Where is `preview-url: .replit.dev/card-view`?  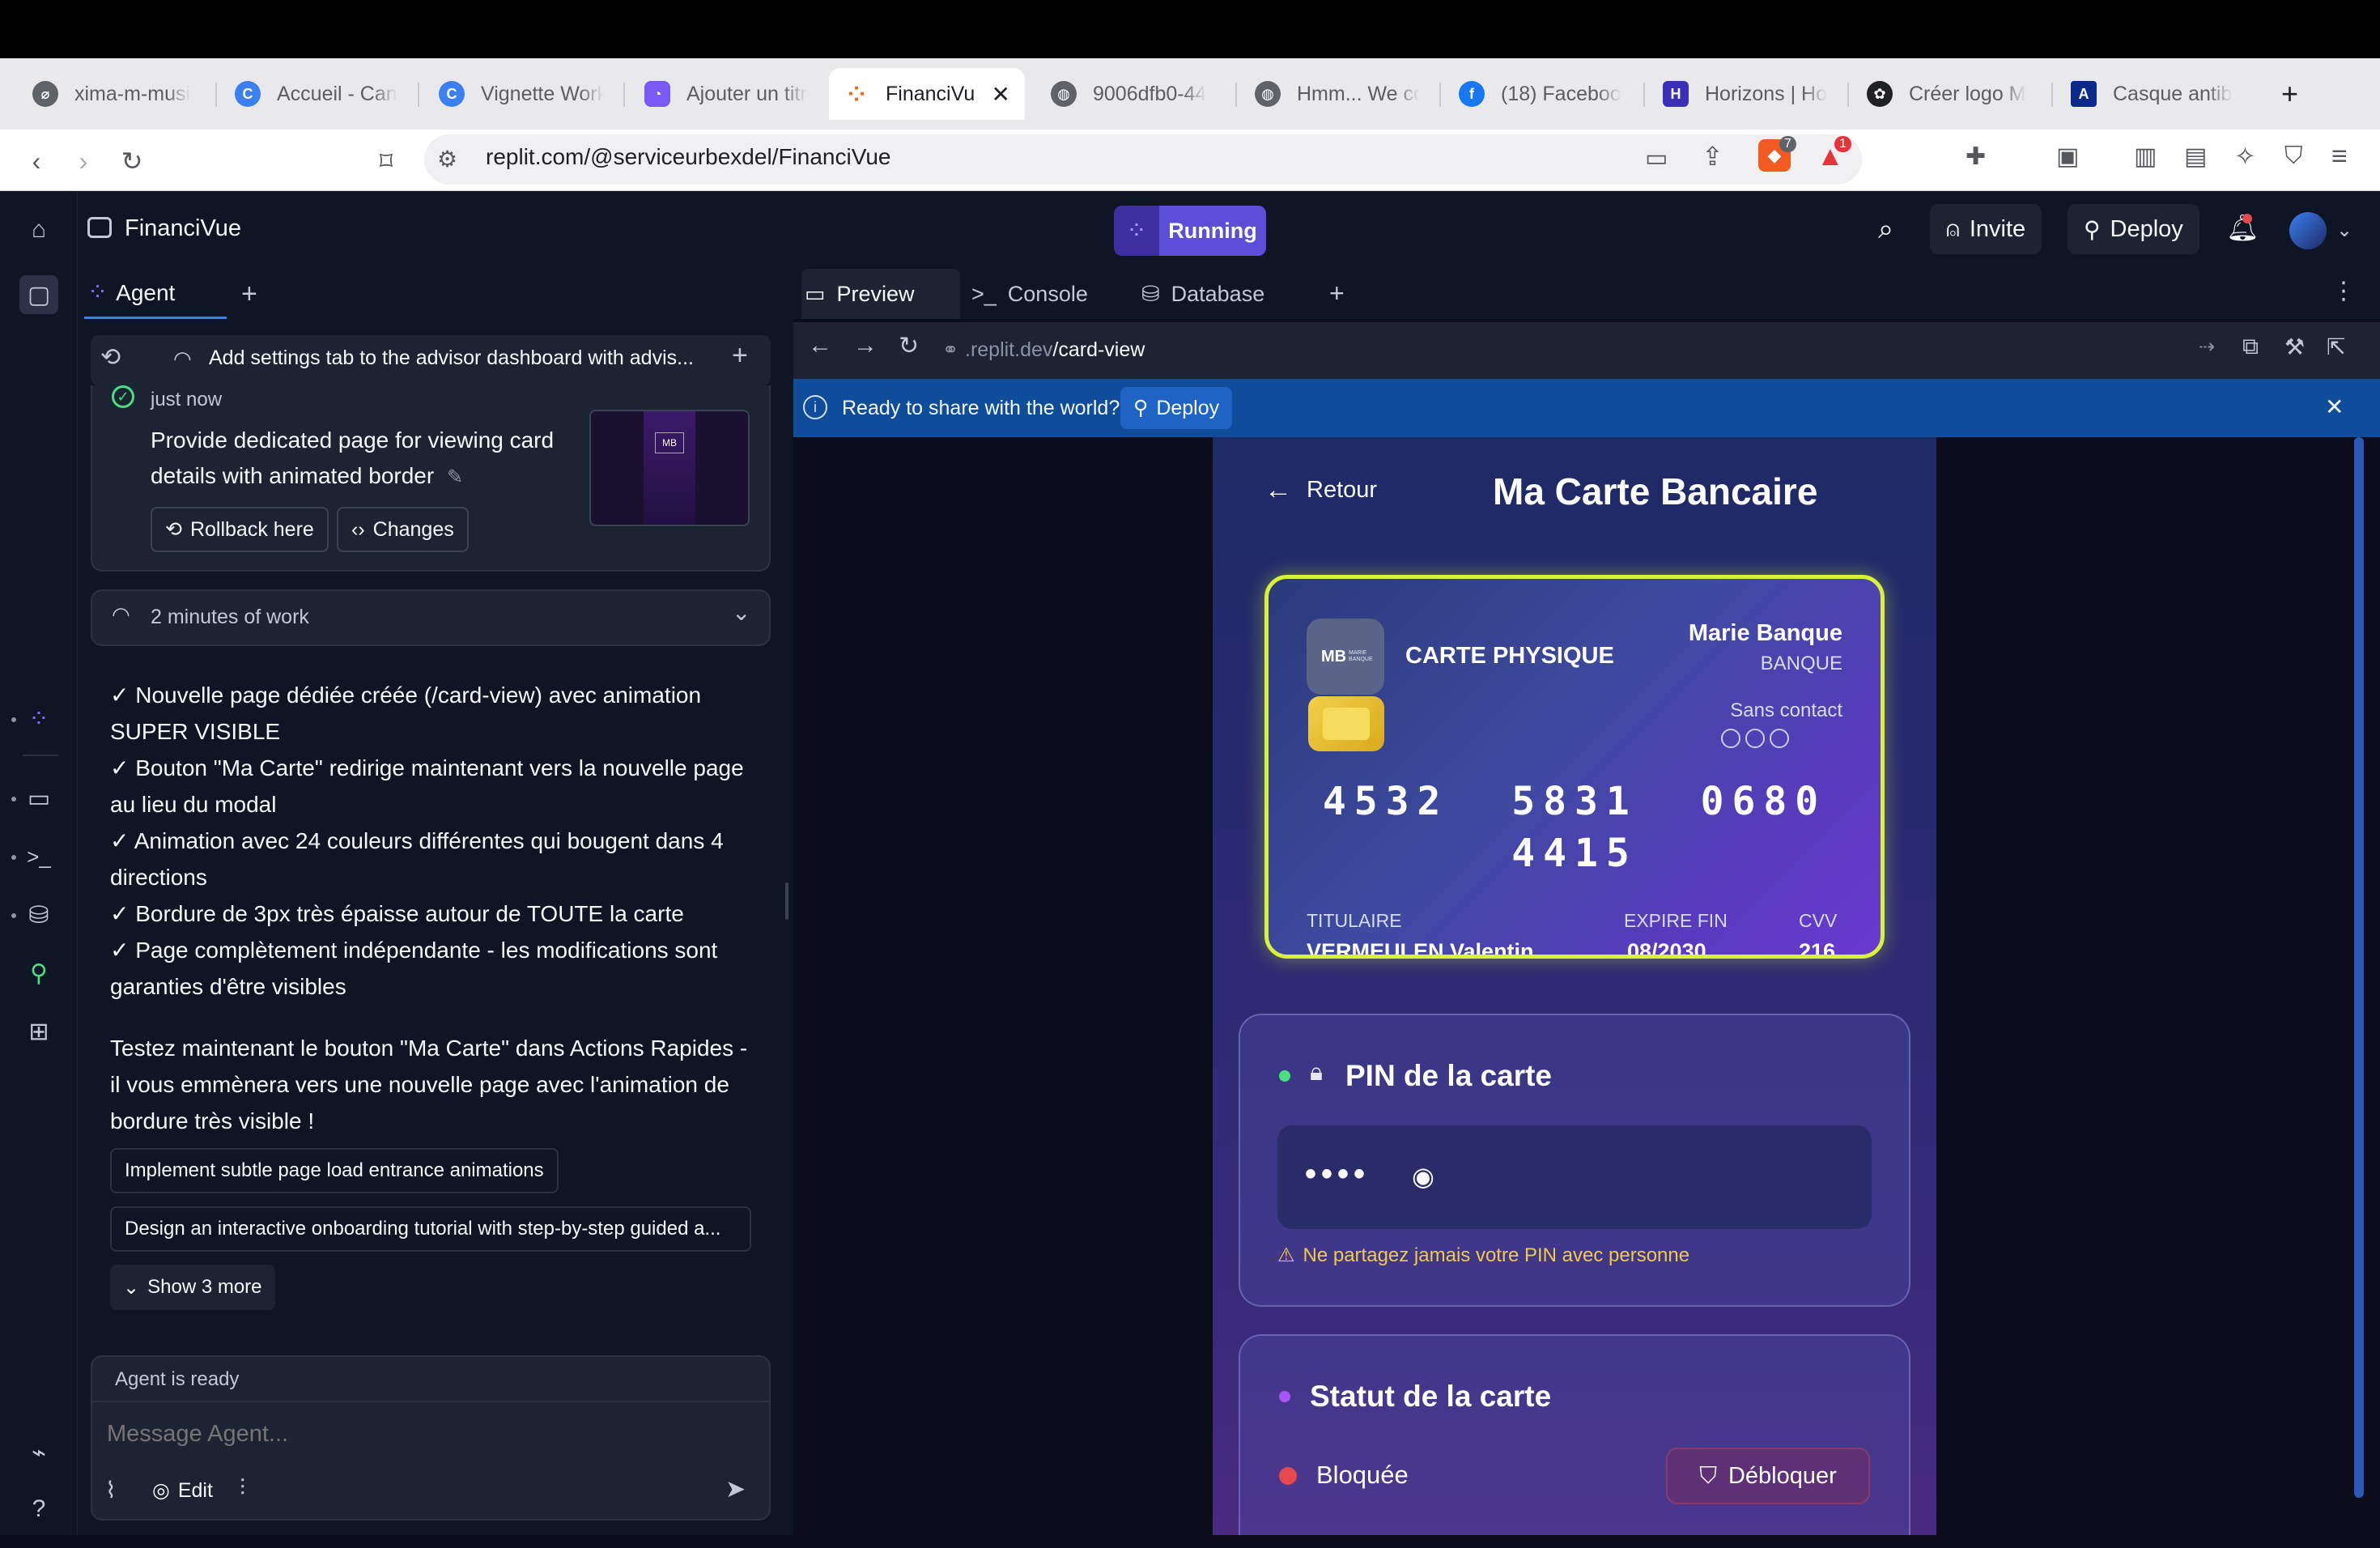
preview-url: .replit.dev/card-view is located at coordinates (1055, 350).